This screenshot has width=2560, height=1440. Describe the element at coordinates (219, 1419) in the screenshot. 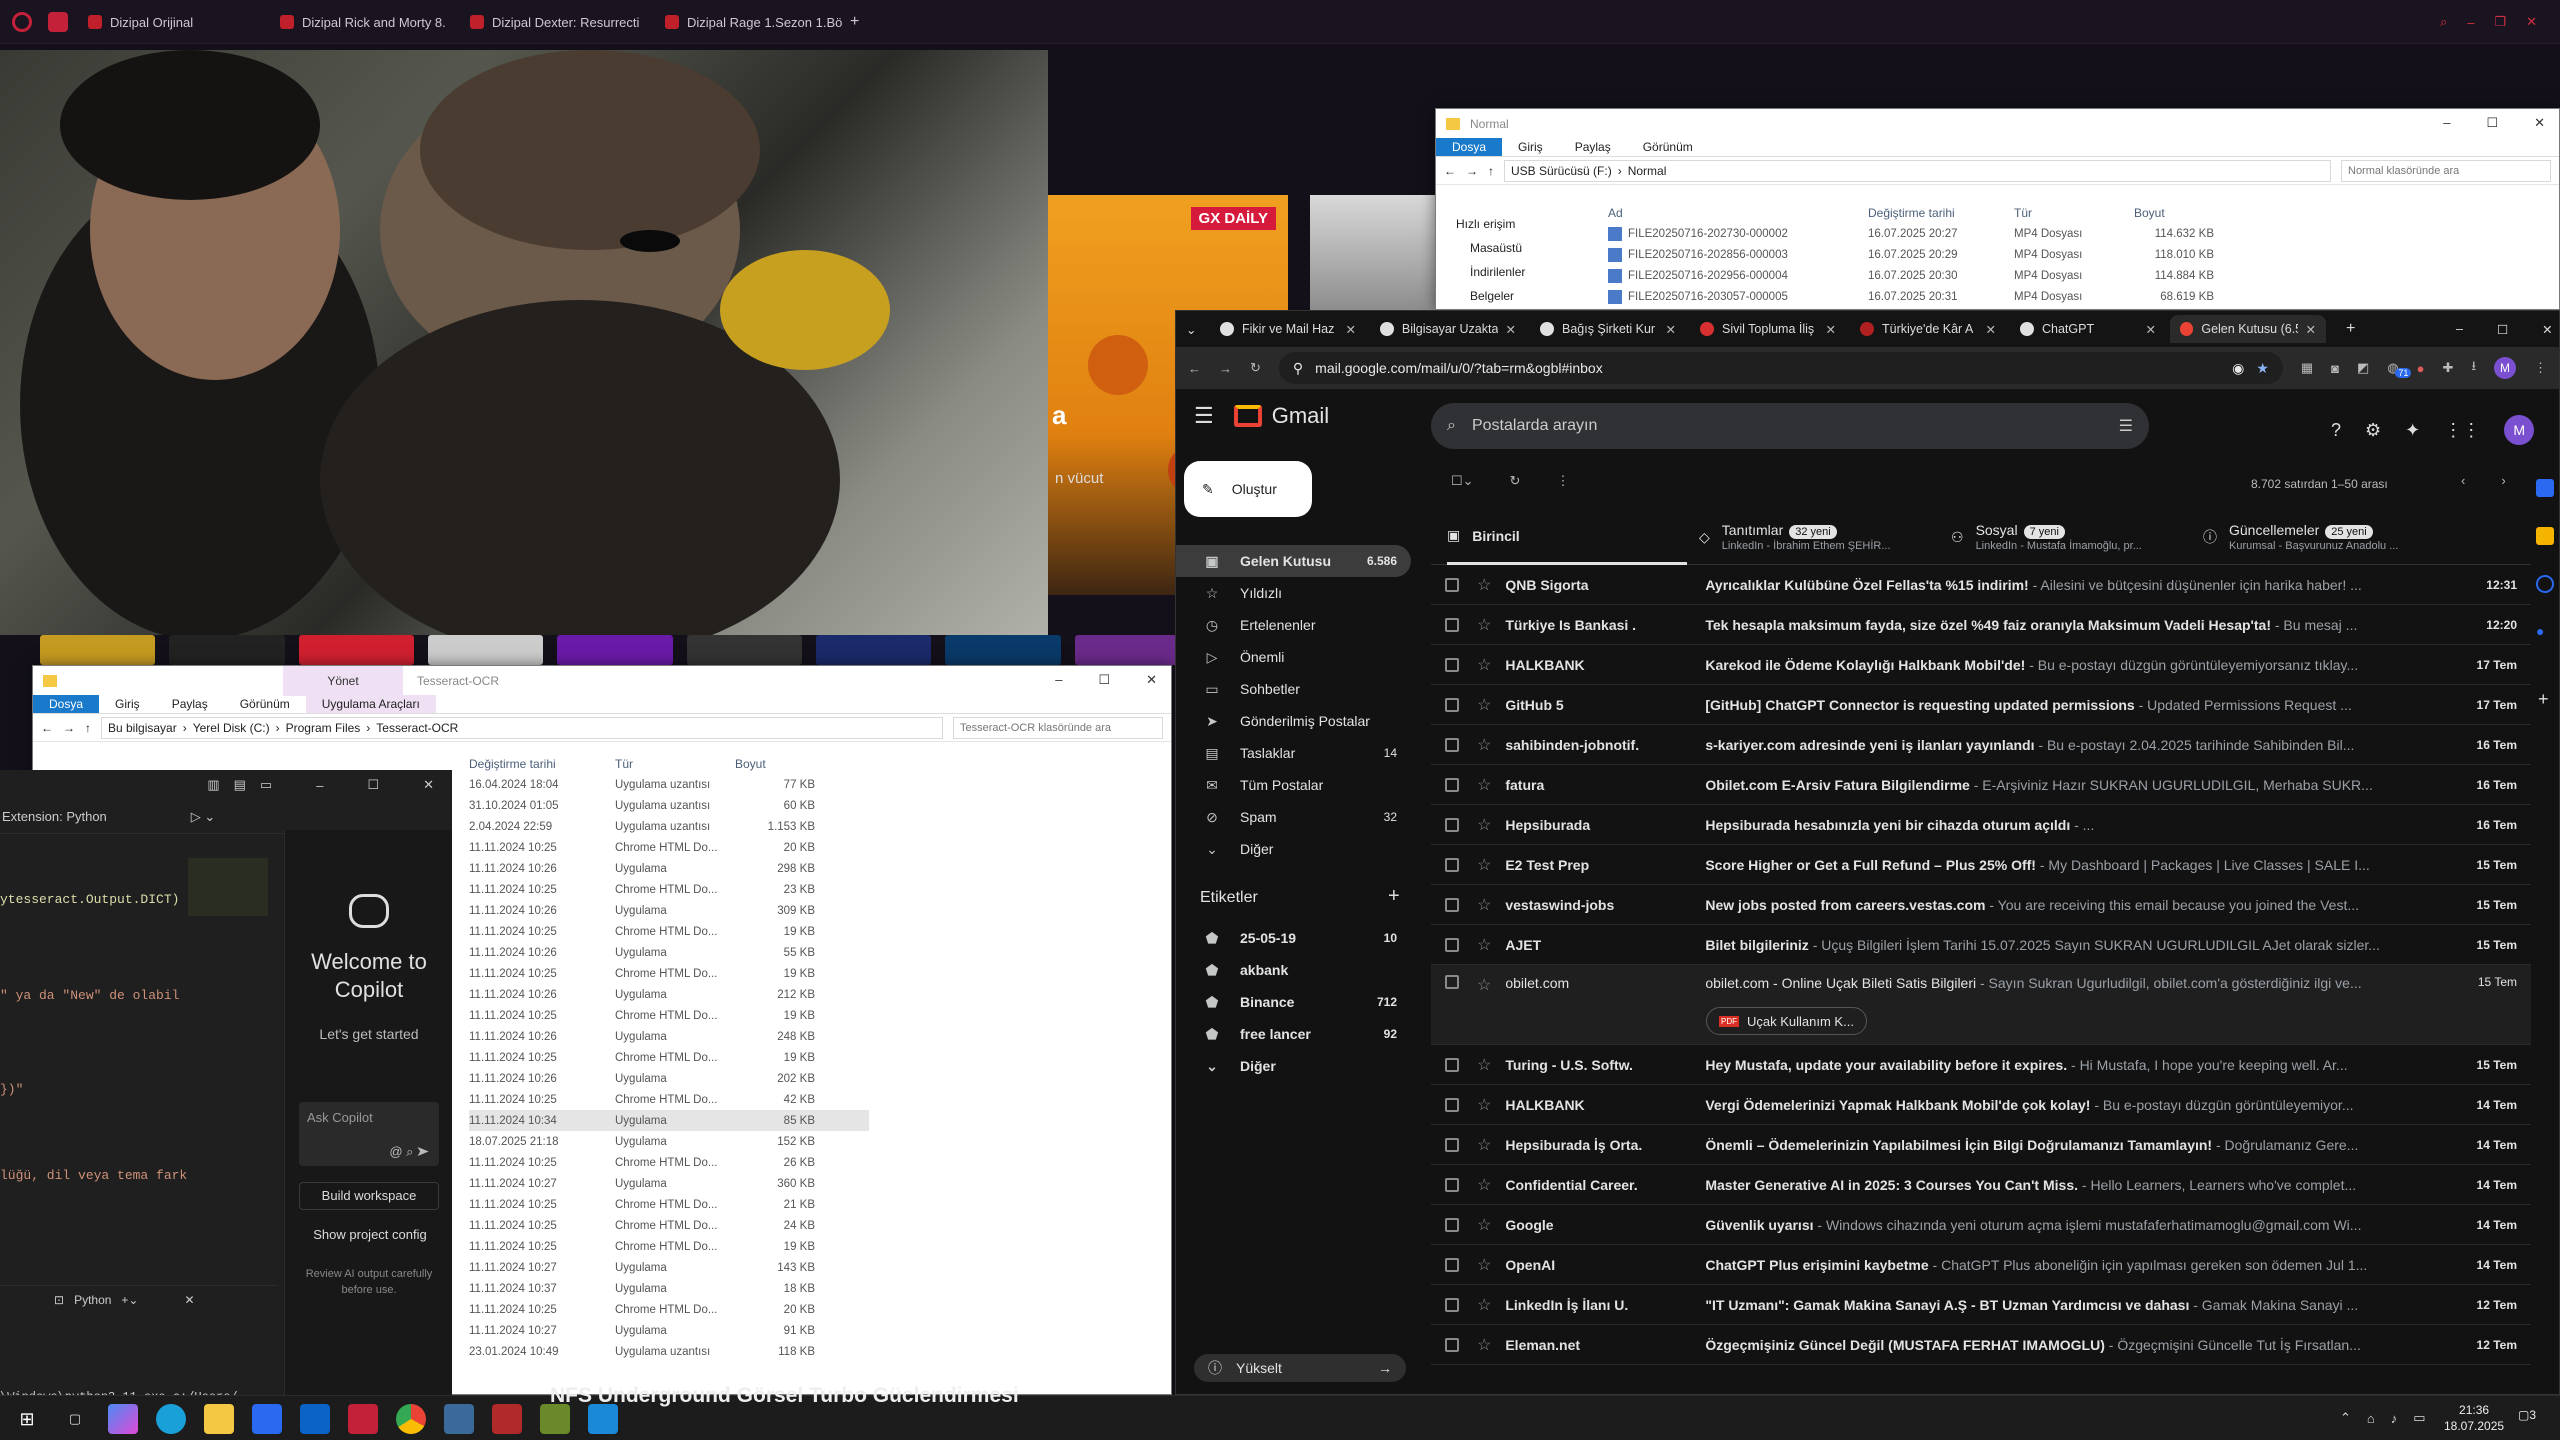

I see `file-explorer-icon` at that location.